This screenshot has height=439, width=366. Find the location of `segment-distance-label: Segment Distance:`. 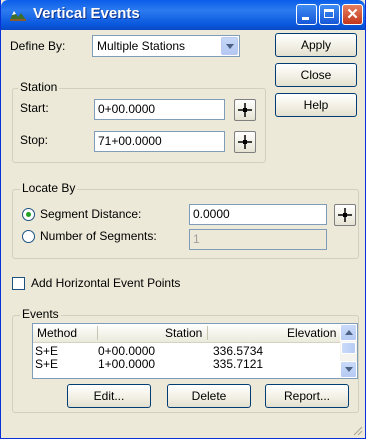

segment-distance-label: Segment Distance: is located at coordinates (91, 214).